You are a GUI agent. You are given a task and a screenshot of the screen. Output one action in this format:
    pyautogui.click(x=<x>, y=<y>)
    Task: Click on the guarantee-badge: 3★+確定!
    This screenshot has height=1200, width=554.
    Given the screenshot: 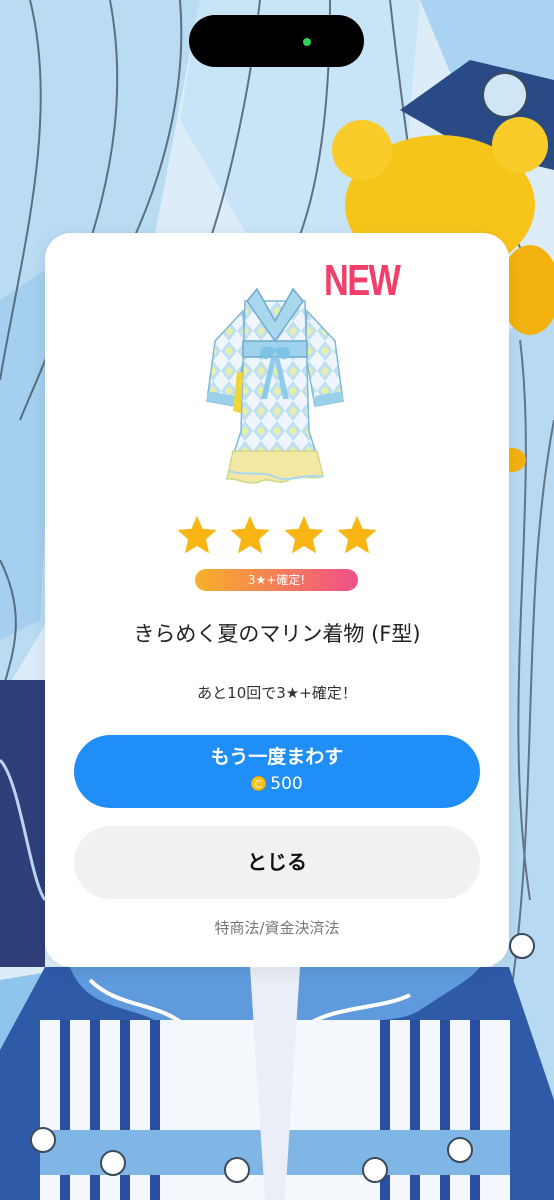 What is the action you would take?
    pyautogui.click(x=276, y=580)
    